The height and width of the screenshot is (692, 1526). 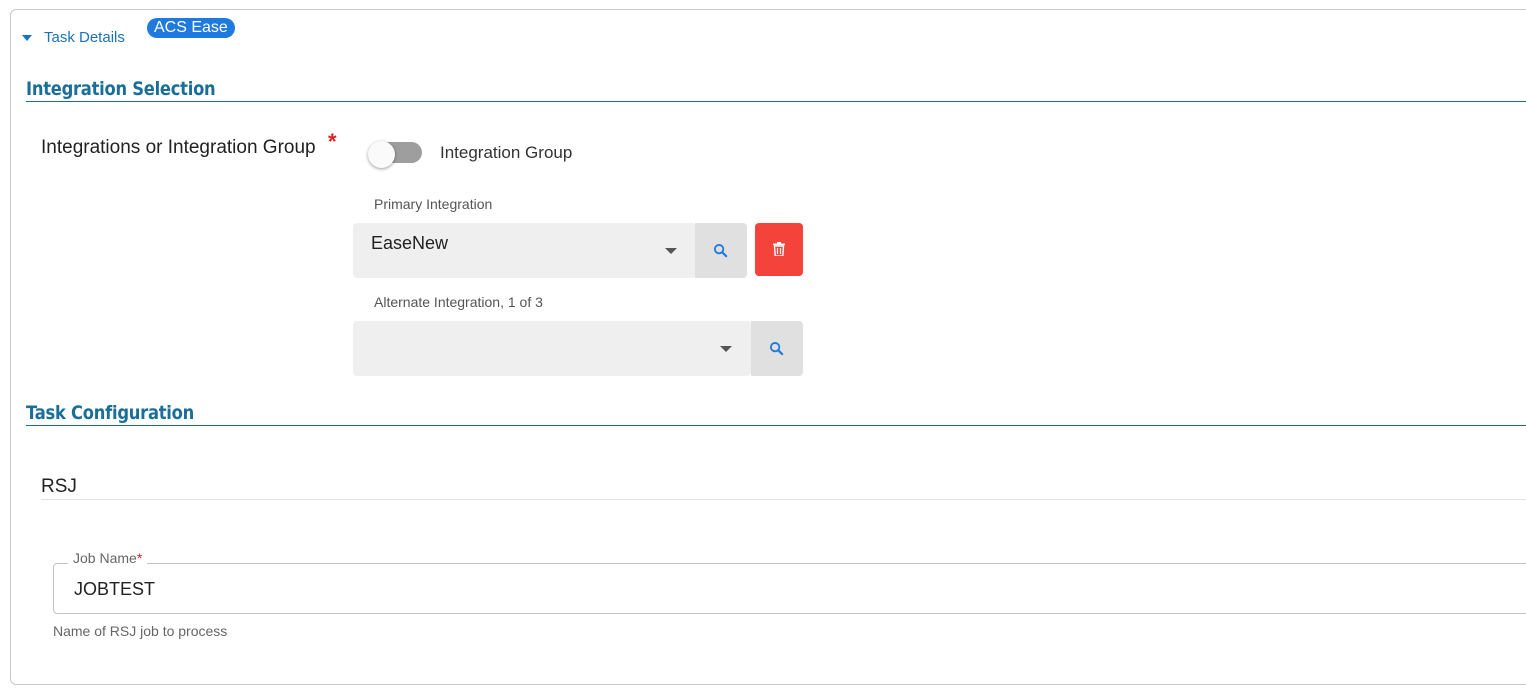 I want to click on task-configuration-title: Task Configuration, so click(x=110, y=413).